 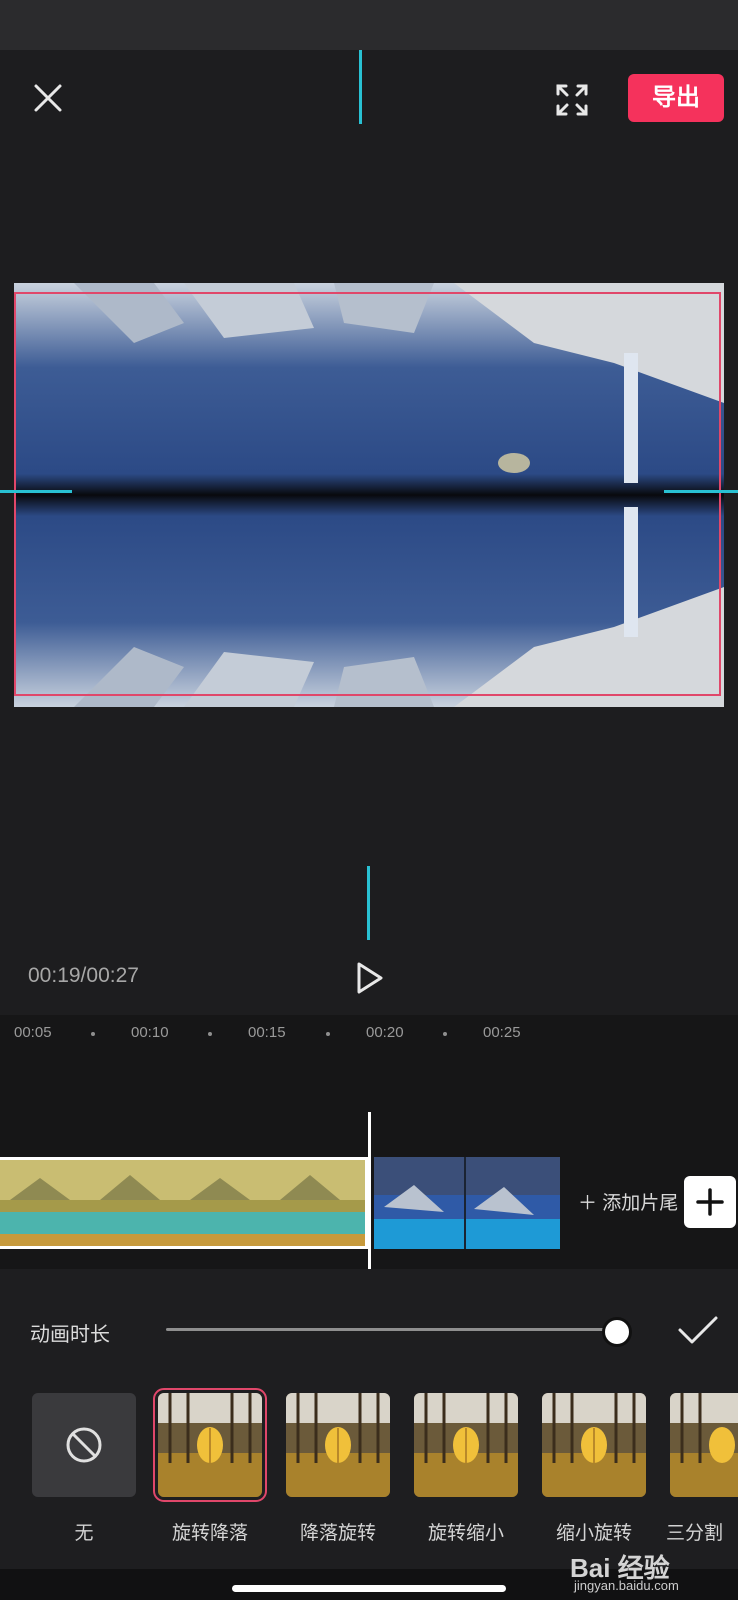 I want to click on video-clip, so click(x=467, y=1203).